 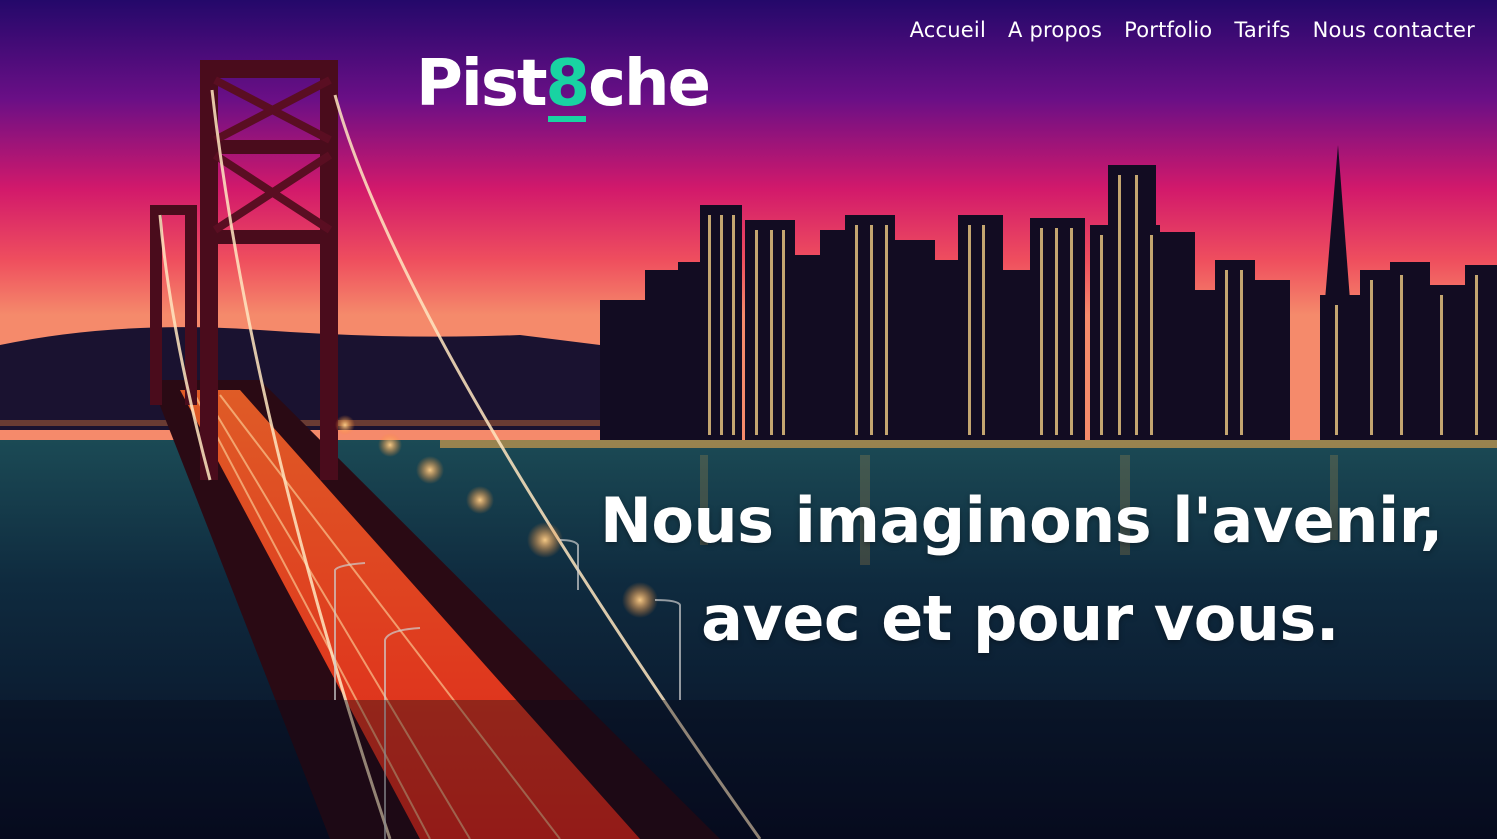 What do you see at coordinates (568, 84) in the screenshot?
I see `logo-accent-digit: 8` at bounding box center [568, 84].